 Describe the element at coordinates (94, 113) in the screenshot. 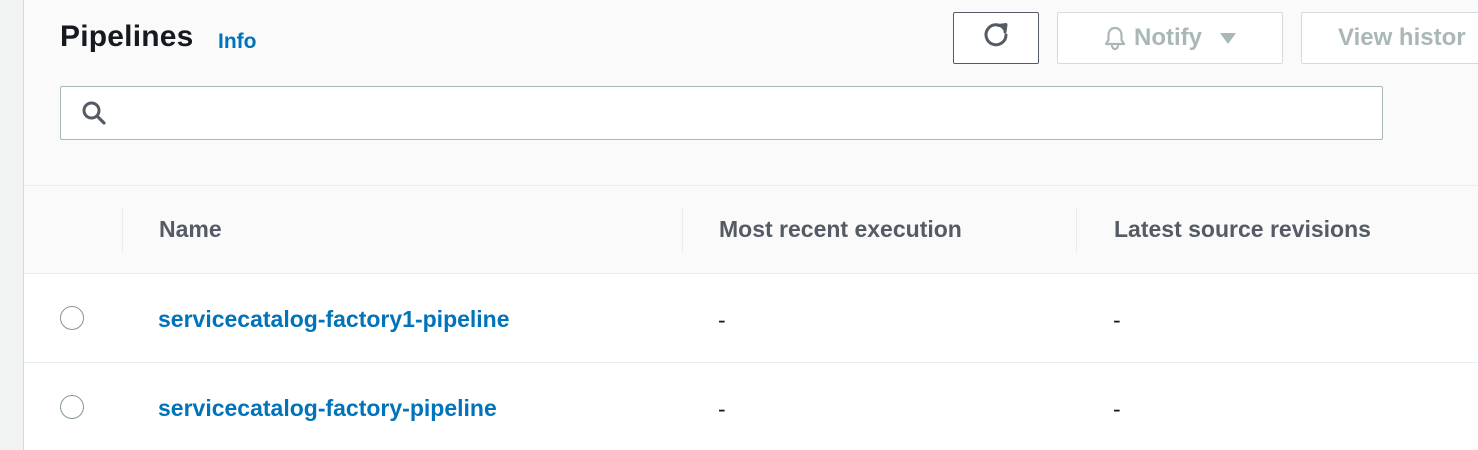

I see `search-icon` at that location.